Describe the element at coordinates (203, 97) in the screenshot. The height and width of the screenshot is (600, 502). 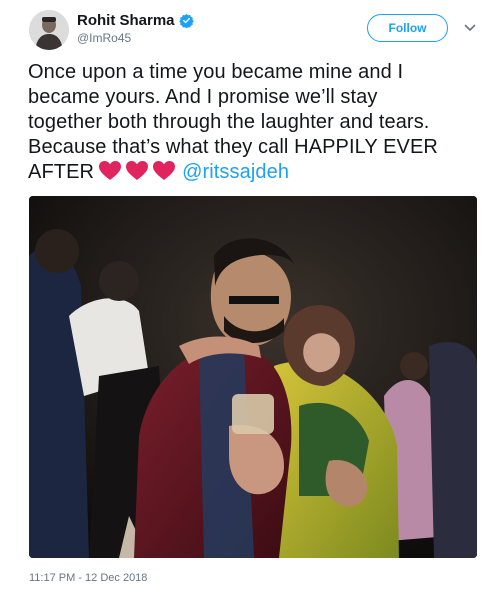
I see `tweet-line: became yours. And I promise we’ll stay` at that location.